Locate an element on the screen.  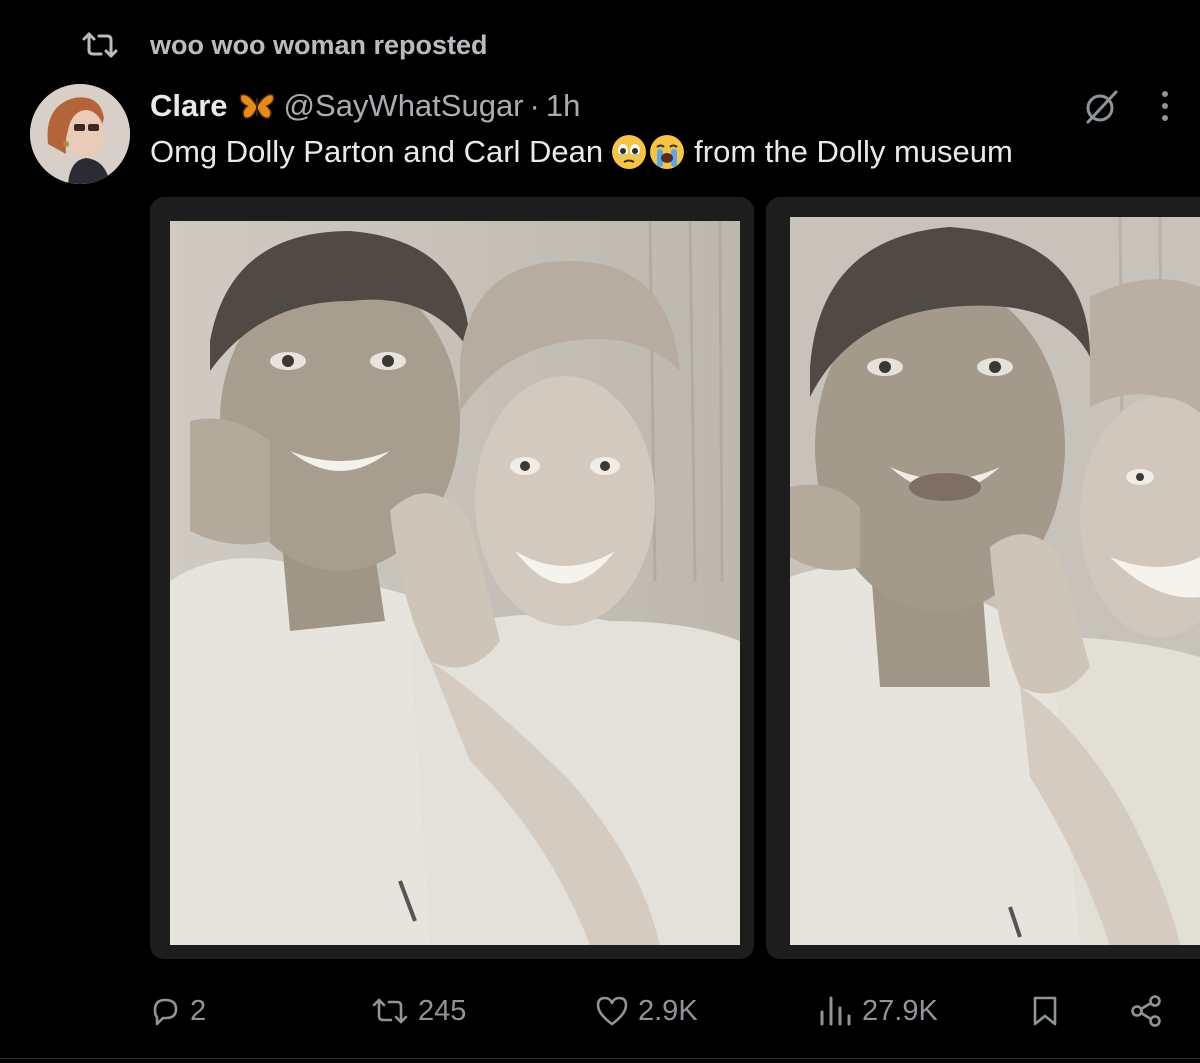
reply-count: 2 is located at coordinates (198, 1010).